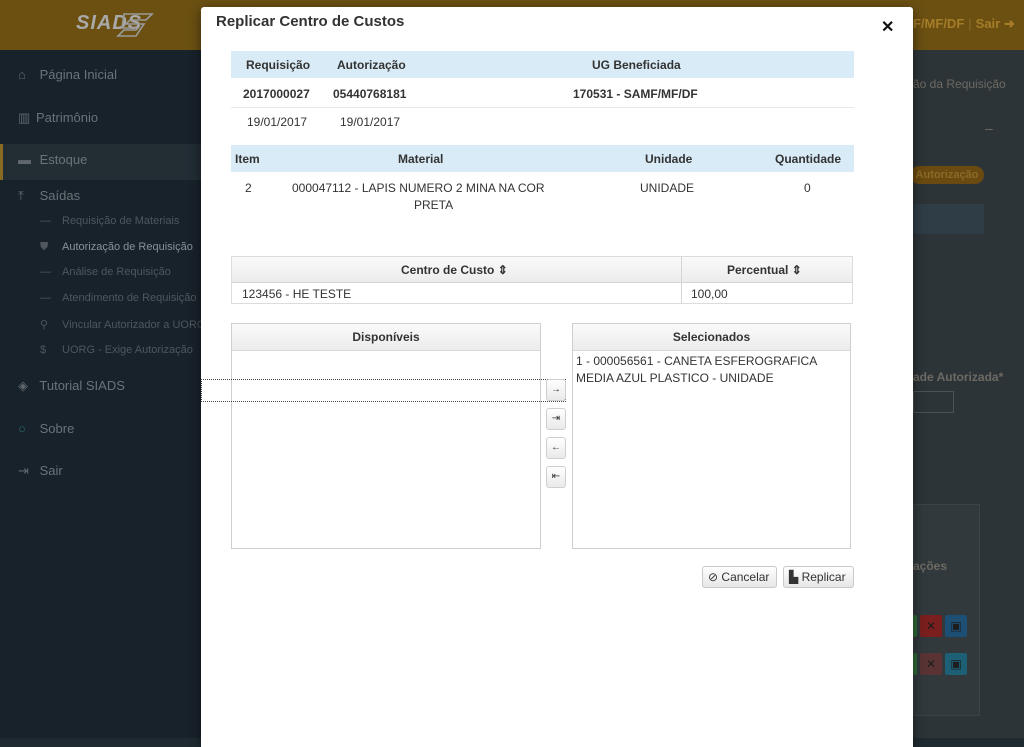  What do you see at coordinates (556, 448) in the screenshot?
I see `move-left-button: ←` at bounding box center [556, 448].